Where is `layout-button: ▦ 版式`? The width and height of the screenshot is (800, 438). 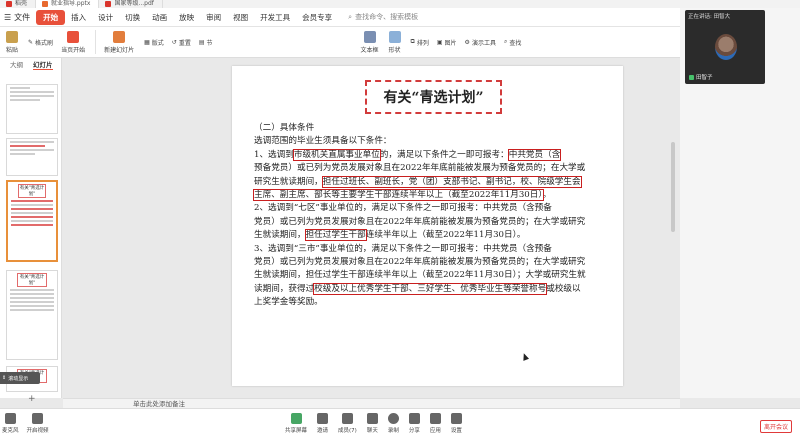 layout-button: ▦ 版式 is located at coordinates (154, 42).